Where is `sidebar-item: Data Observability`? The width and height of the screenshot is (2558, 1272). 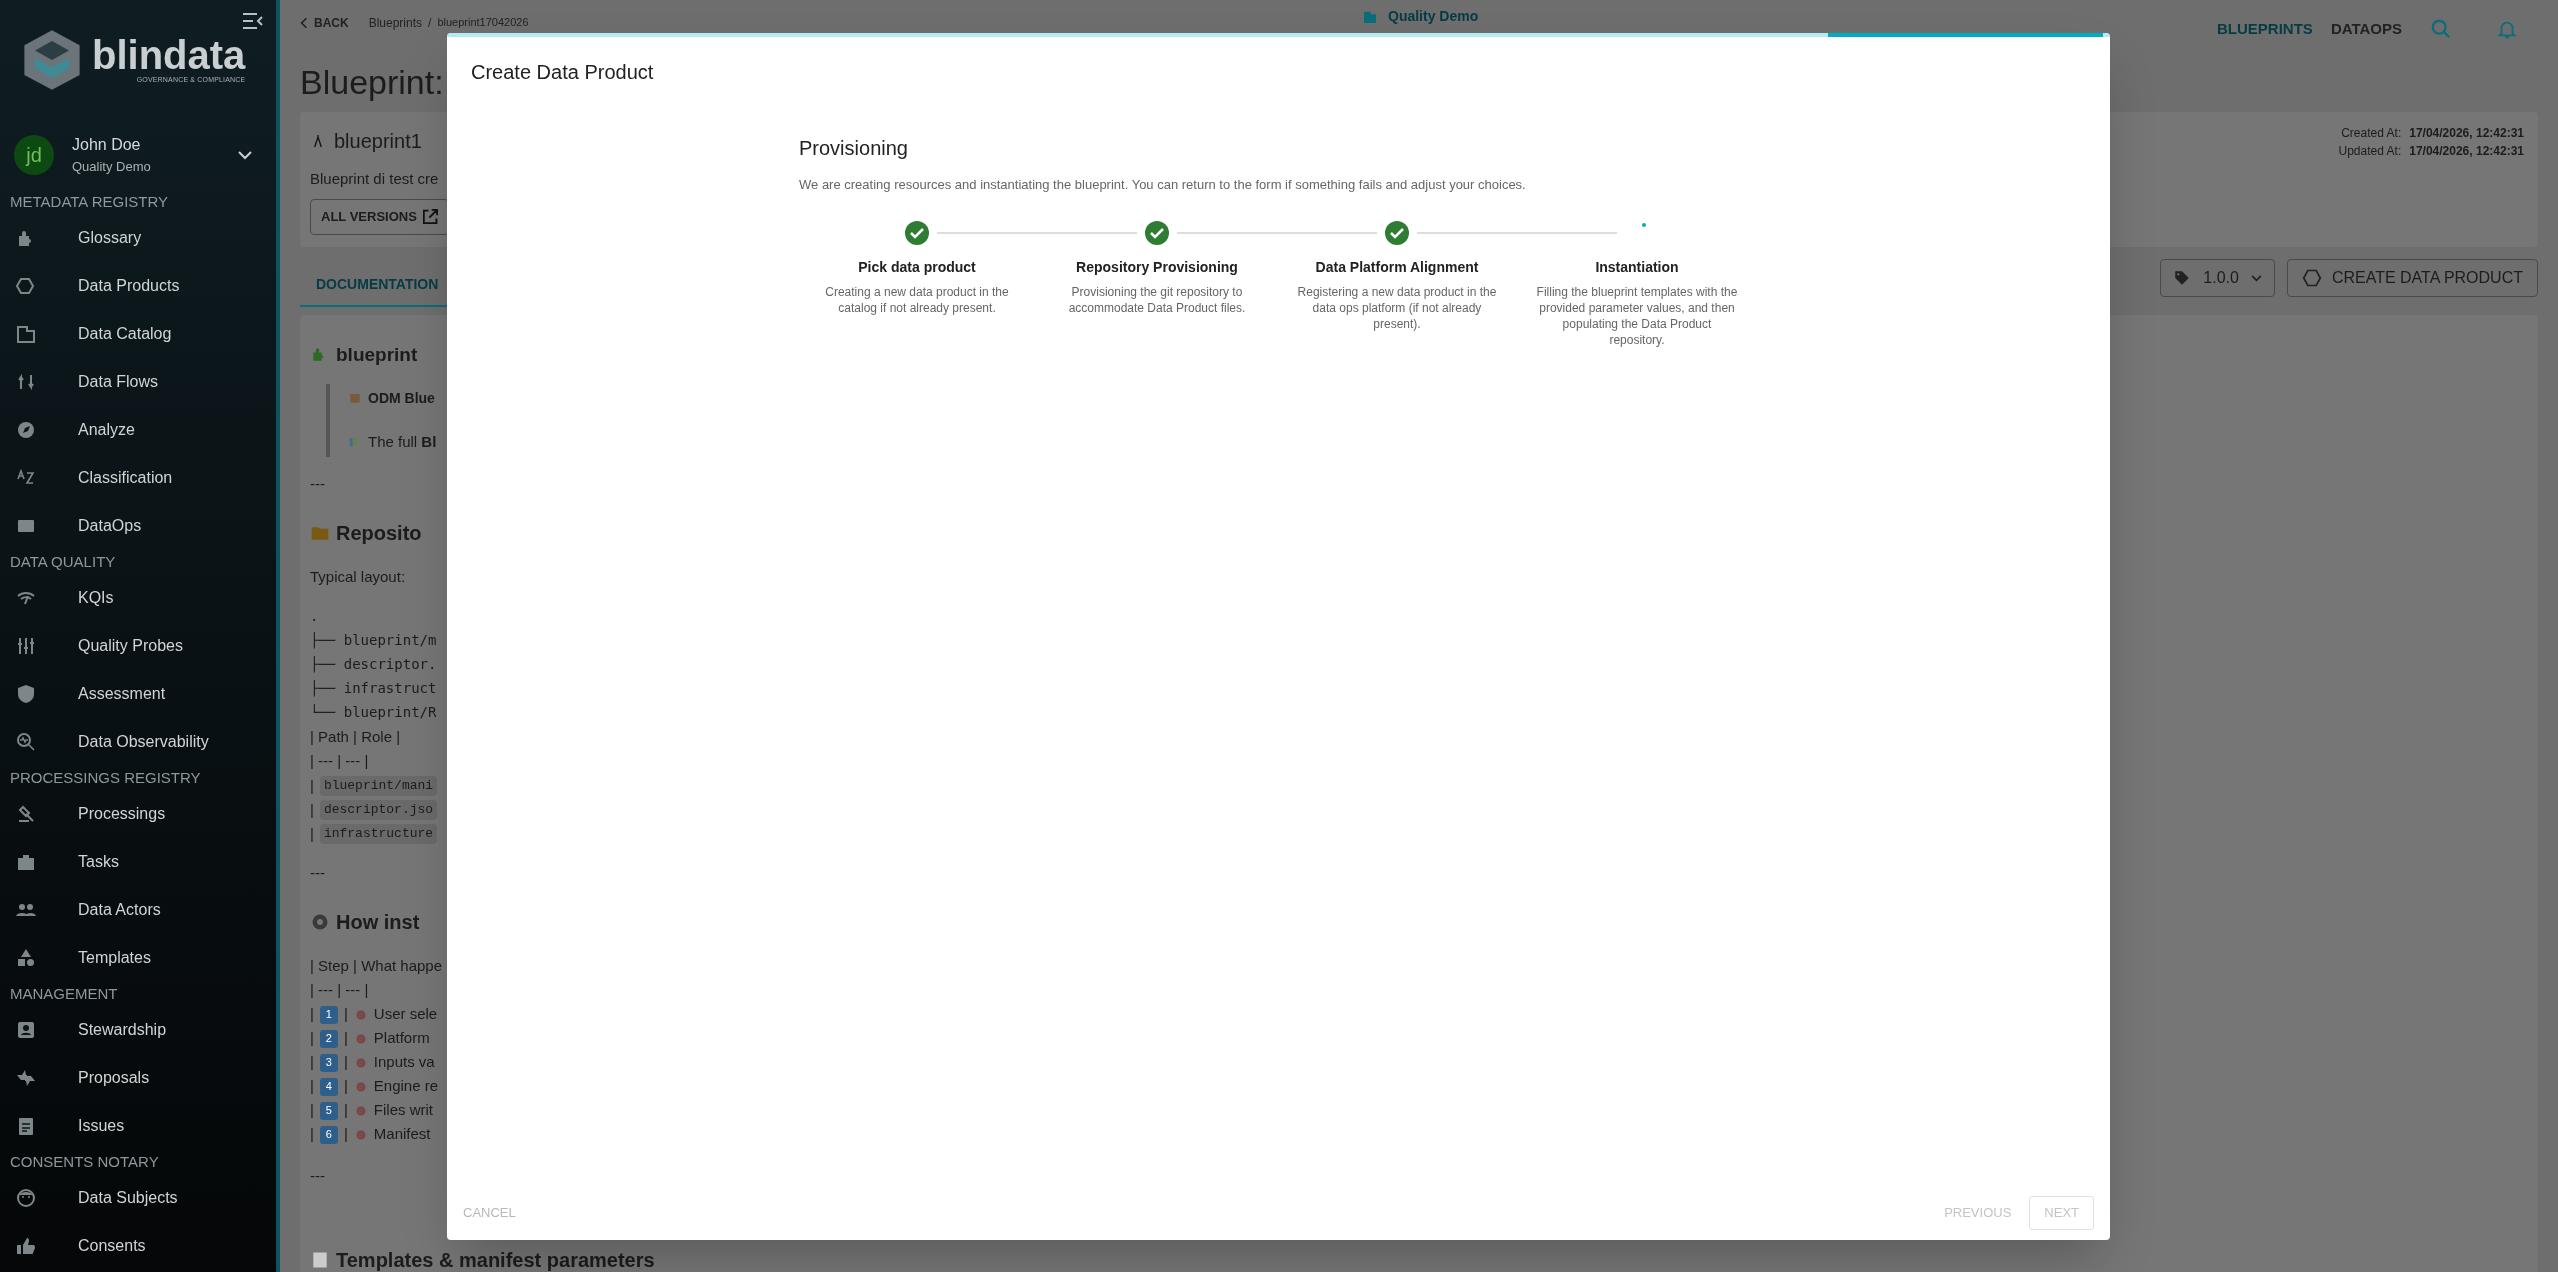 sidebar-item: Data Observability is located at coordinates (138, 742).